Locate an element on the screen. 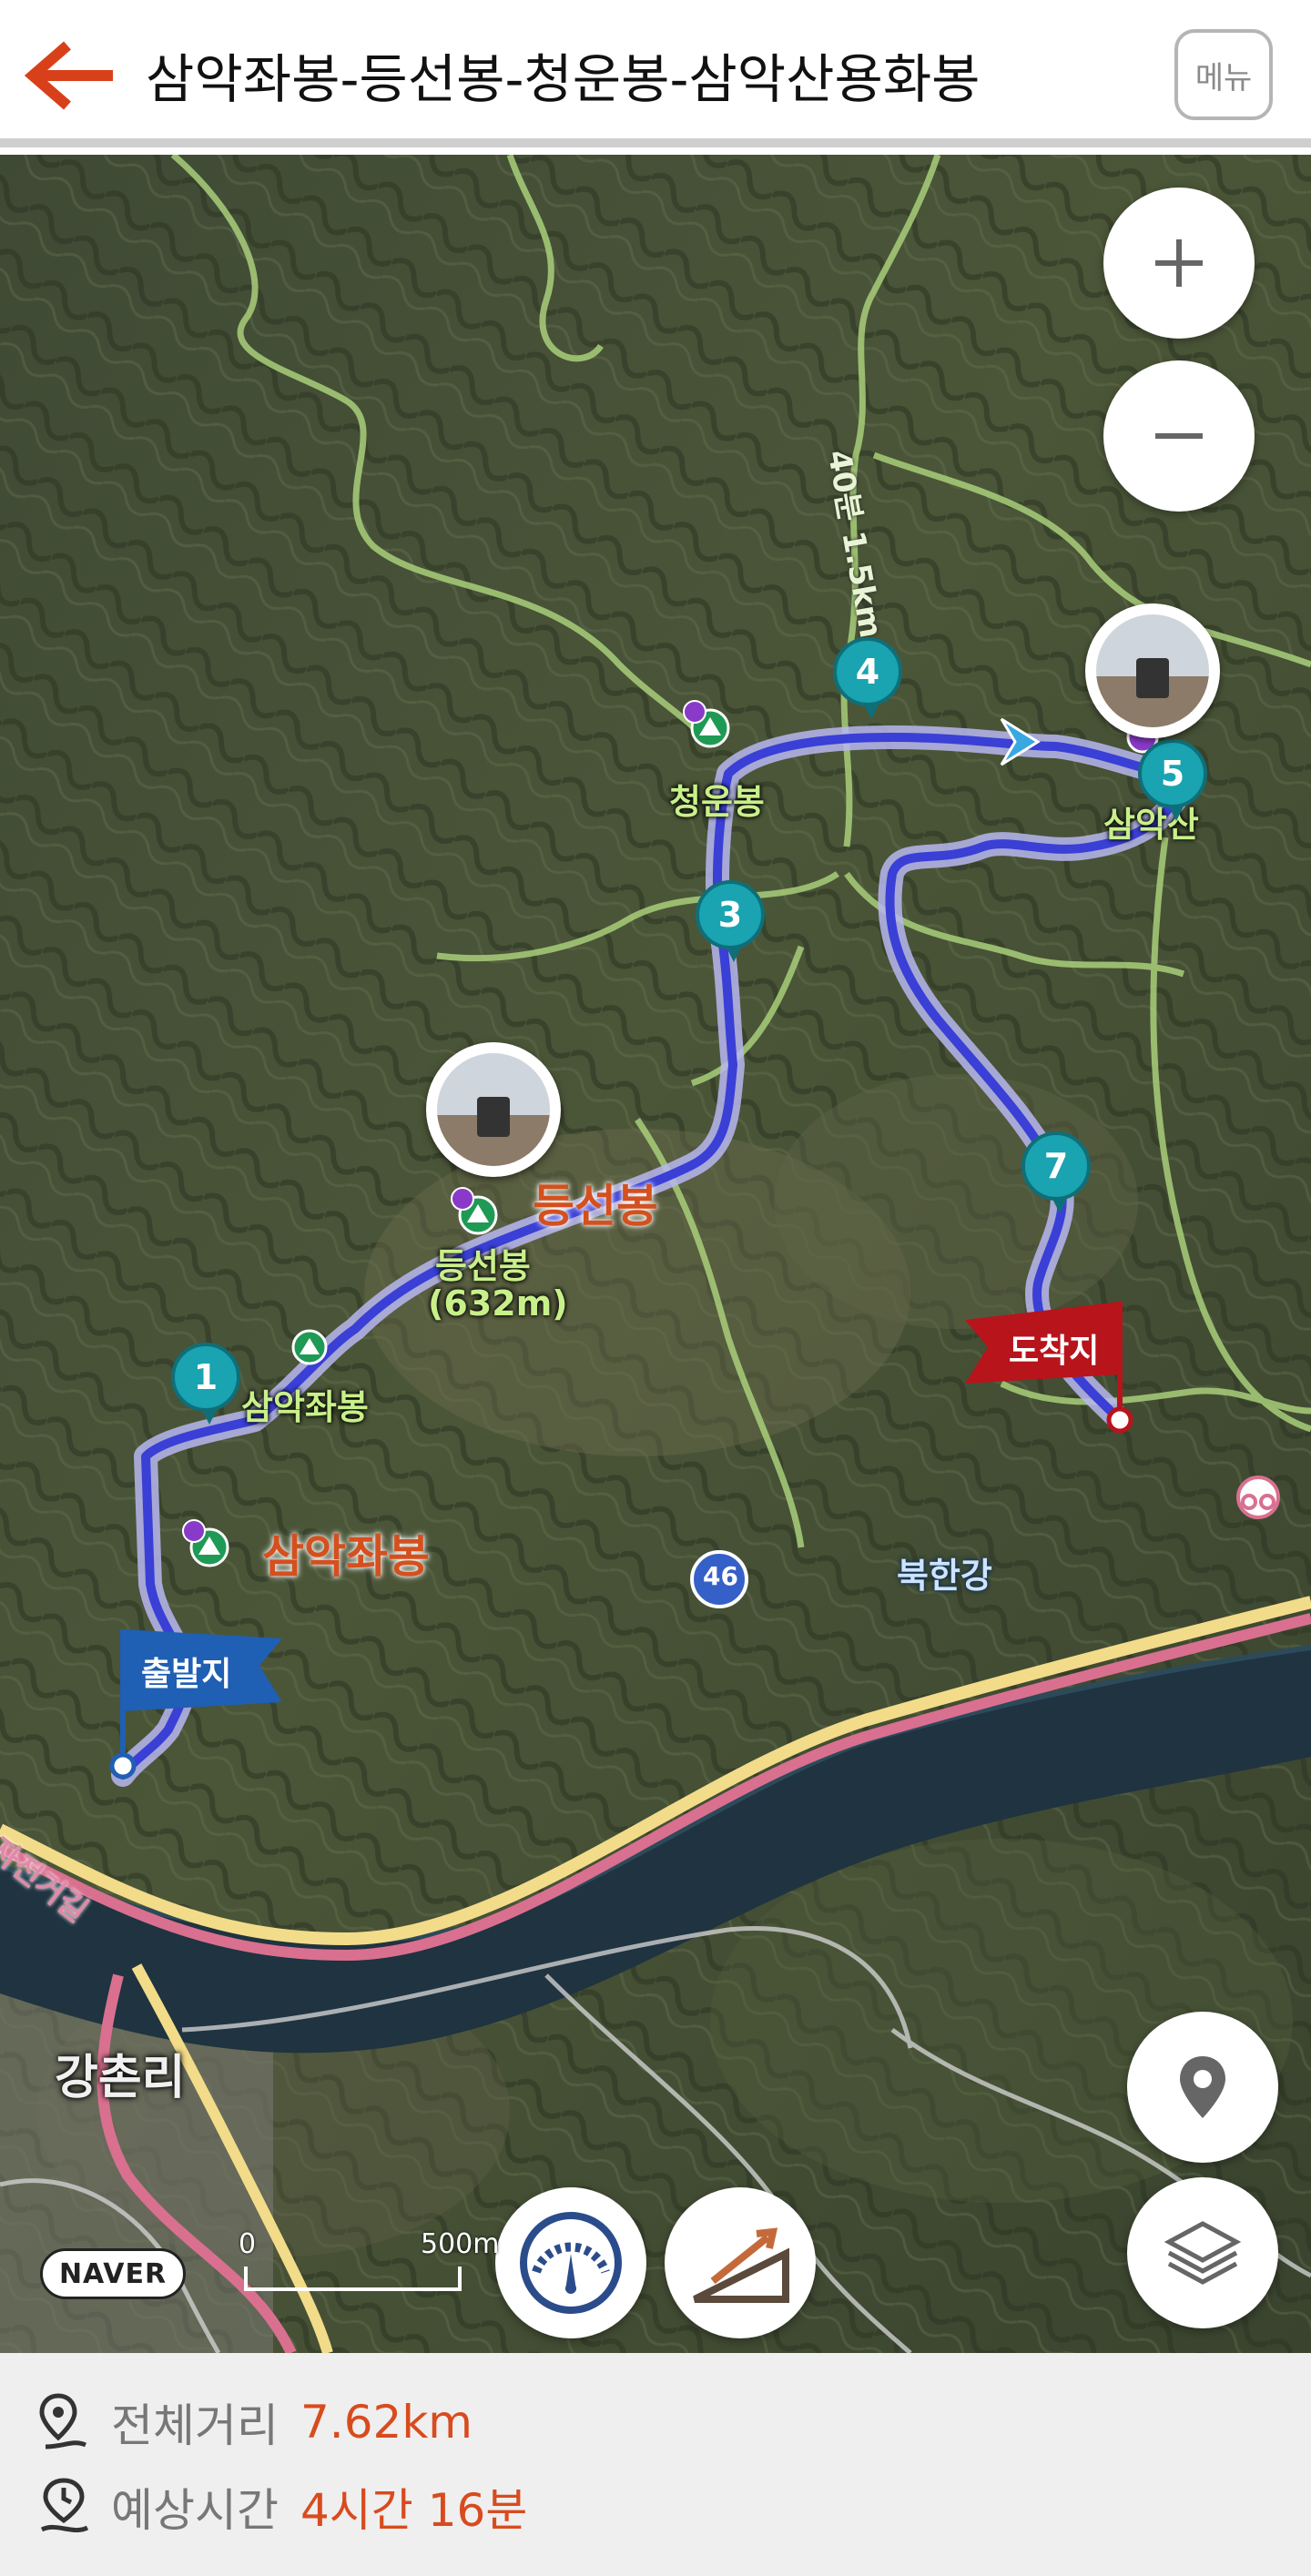 Image resolution: width=1311 pixels, height=2576 pixels. waypoint-7: 7 is located at coordinates (1056, 1172).